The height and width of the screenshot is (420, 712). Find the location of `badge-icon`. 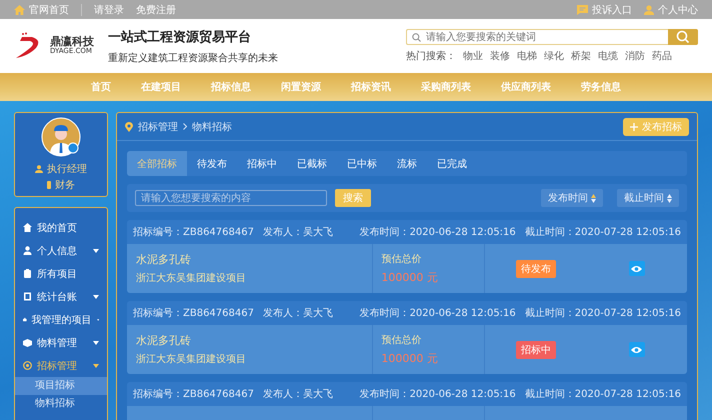

badge-icon is located at coordinates (49, 185).